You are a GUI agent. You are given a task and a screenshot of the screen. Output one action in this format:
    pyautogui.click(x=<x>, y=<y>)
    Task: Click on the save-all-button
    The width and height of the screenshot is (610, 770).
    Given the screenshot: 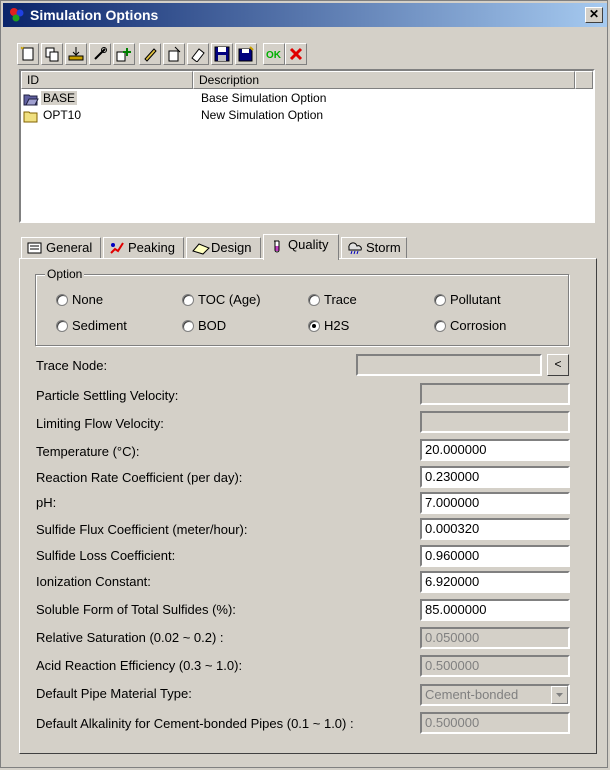 What is the action you would take?
    pyautogui.click(x=246, y=54)
    